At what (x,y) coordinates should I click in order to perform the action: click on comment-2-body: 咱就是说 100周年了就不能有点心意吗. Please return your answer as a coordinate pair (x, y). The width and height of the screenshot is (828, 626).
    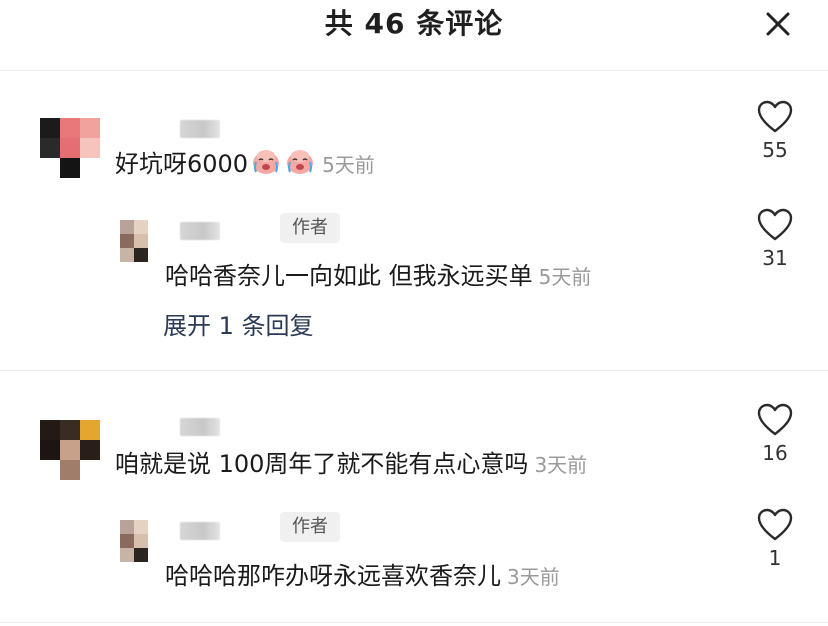
    Looking at the image, I should click on (322, 464).